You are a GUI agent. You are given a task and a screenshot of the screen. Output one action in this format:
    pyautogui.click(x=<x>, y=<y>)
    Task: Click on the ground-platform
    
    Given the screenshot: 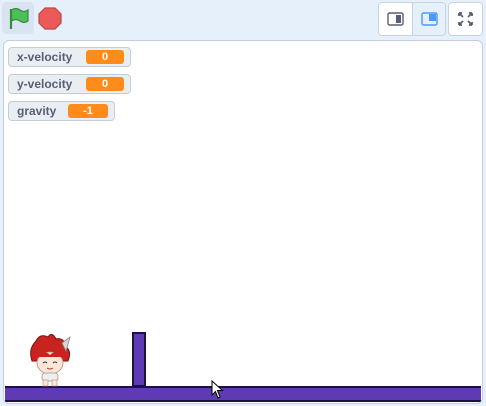 What is the action you would take?
    pyautogui.click(x=243, y=394)
    